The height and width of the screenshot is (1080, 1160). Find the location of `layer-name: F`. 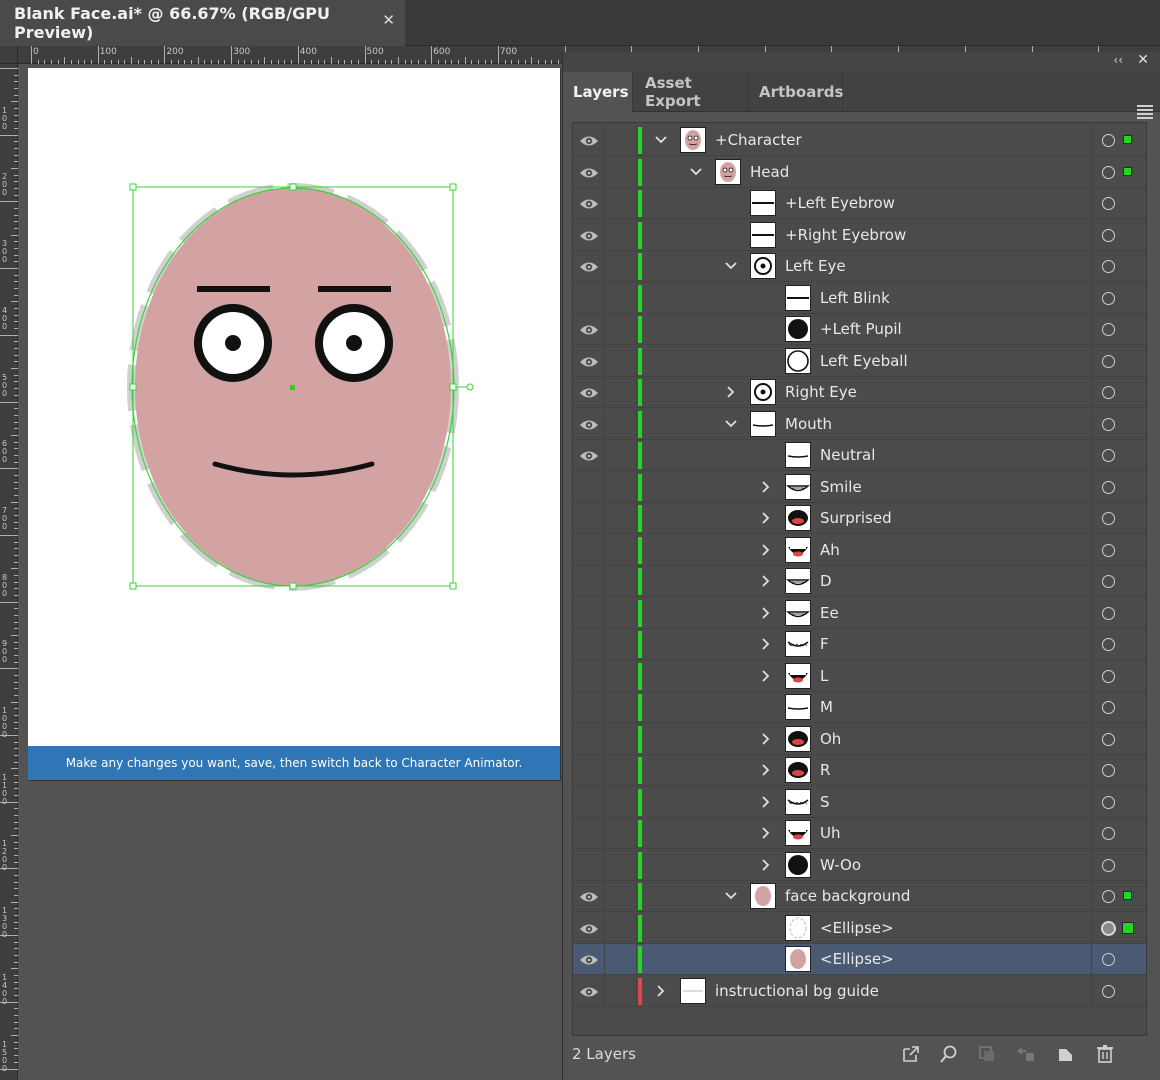

layer-name: F is located at coordinates (824, 644).